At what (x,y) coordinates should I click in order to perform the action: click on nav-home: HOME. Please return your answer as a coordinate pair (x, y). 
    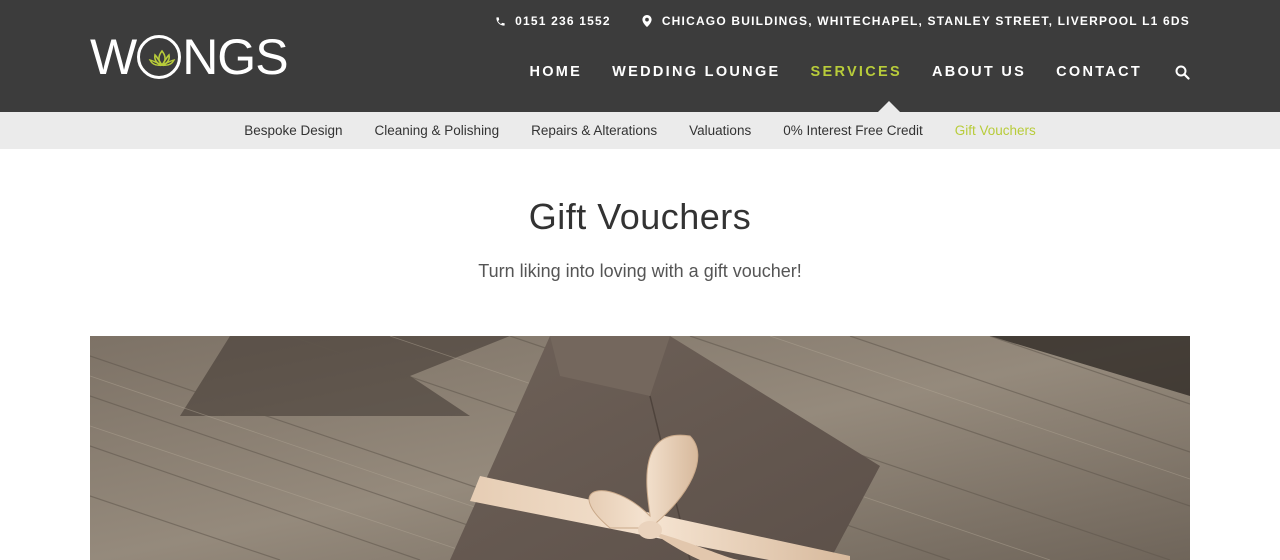
    Looking at the image, I should click on (555, 72).